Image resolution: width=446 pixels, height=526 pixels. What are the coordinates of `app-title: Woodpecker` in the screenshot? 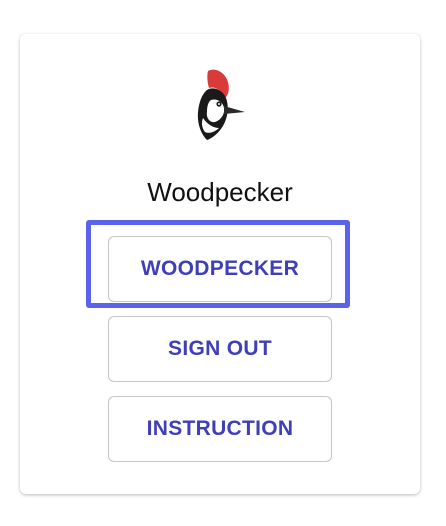 It's located at (220, 192).